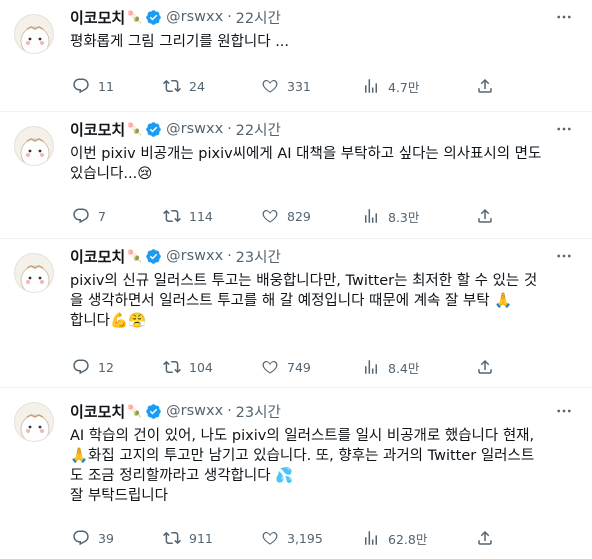  Describe the element at coordinates (188, 367) in the screenshot. I see `retweet-button: 104` at that location.